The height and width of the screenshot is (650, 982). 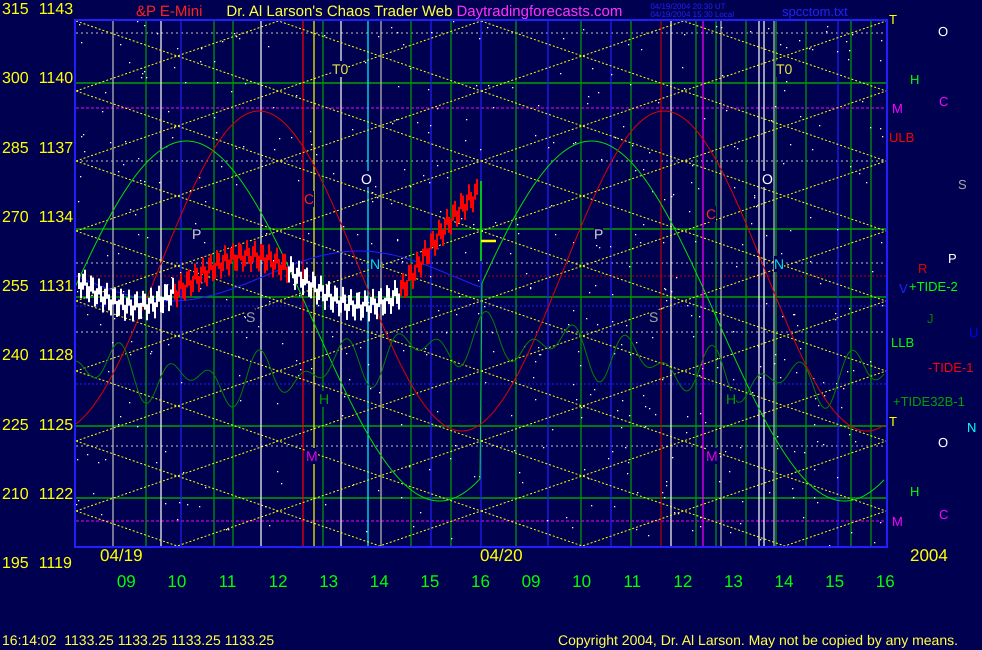 I want to click on axis-label: 255, so click(x=15, y=287).